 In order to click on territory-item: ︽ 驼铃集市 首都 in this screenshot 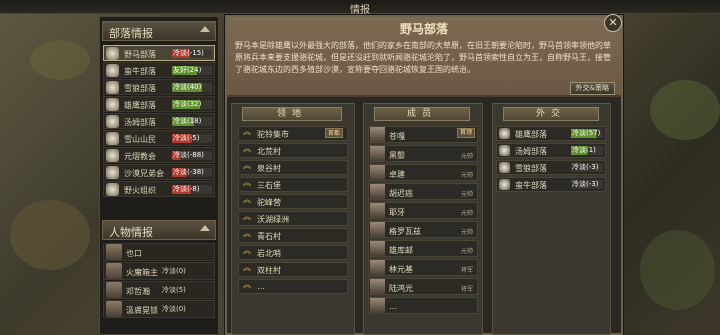, I will do `click(293, 133)`.